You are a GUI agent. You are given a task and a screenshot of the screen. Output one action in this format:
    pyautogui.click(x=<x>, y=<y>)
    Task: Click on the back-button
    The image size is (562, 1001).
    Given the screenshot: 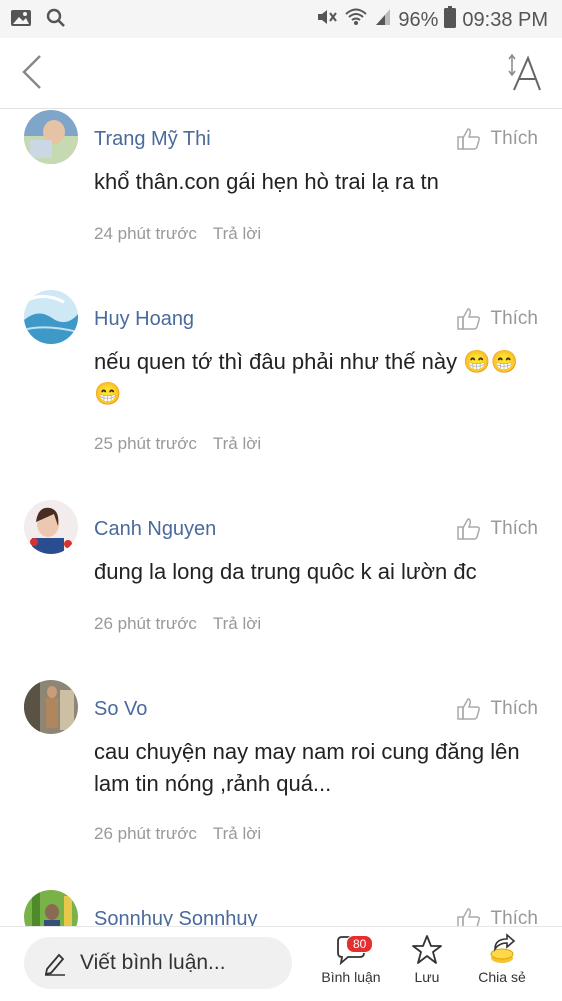 What is the action you would take?
    pyautogui.click(x=33, y=72)
    